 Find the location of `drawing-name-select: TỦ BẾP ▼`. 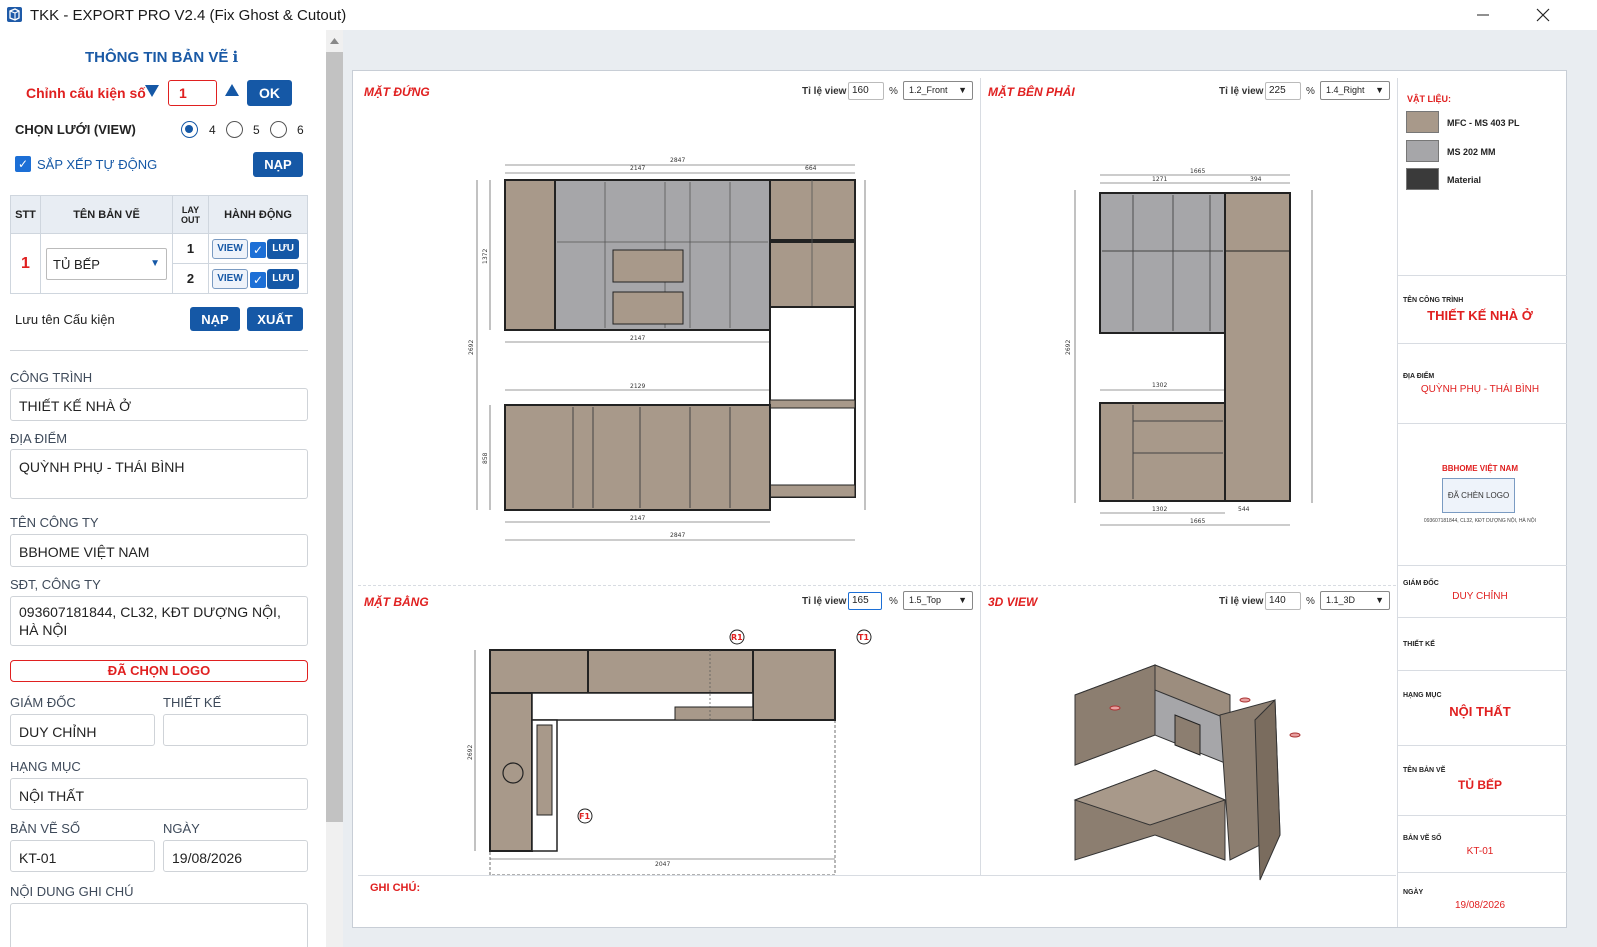

drawing-name-select: TỦ BẾP ▼ is located at coordinates (106, 263).